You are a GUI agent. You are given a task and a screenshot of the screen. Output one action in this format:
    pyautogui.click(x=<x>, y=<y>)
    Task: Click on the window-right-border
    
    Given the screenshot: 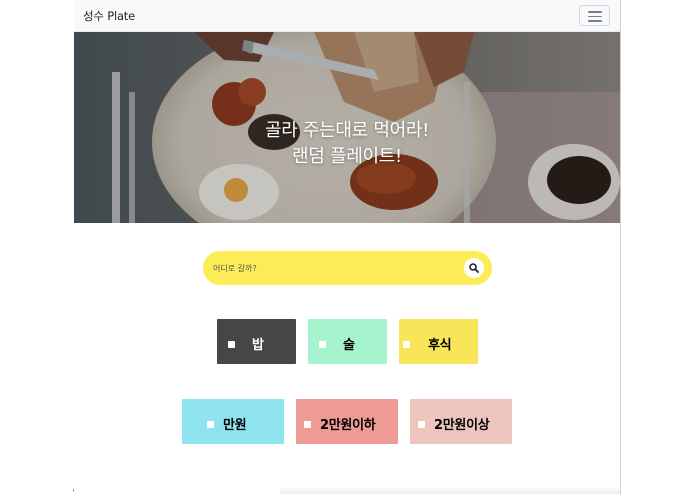 What is the action you would take?
    pyautogui.click(x=620, y=247)
    